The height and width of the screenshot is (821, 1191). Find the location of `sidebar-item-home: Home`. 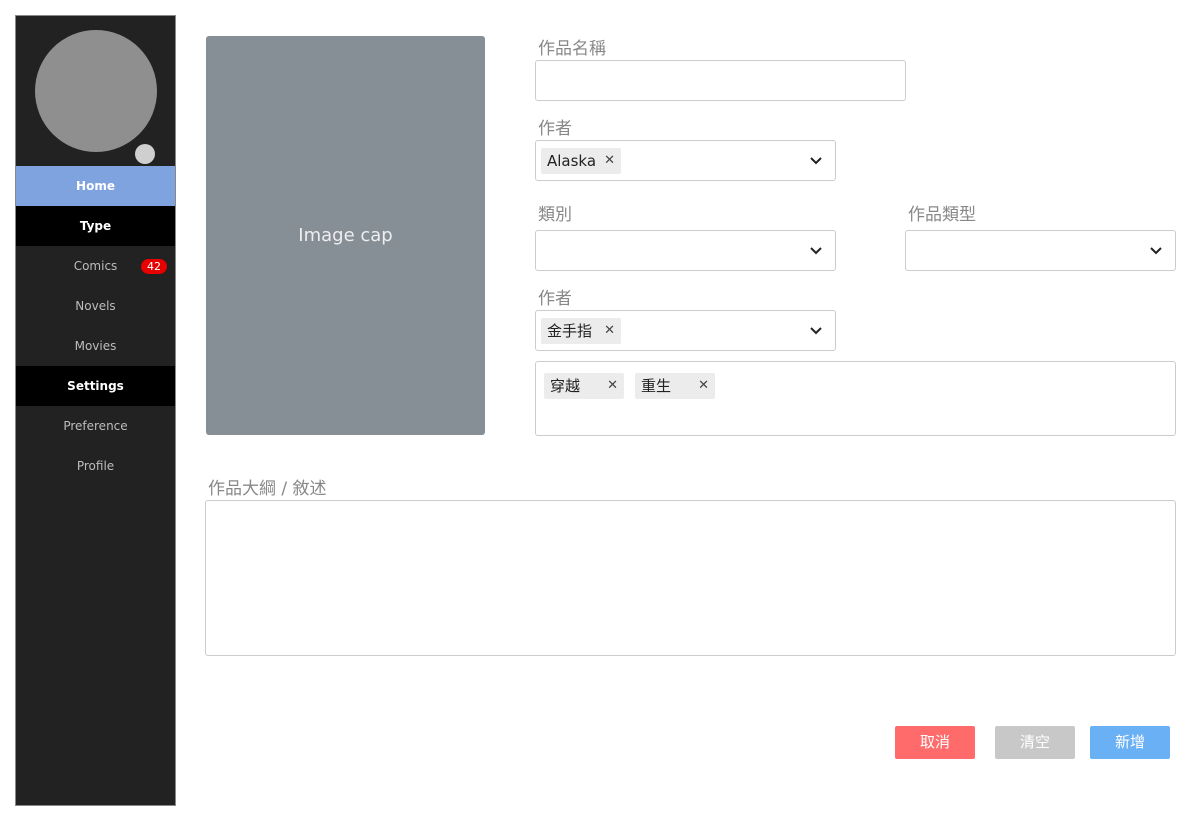

sidebar-item-home: Home is located at coordinates (95, 186).